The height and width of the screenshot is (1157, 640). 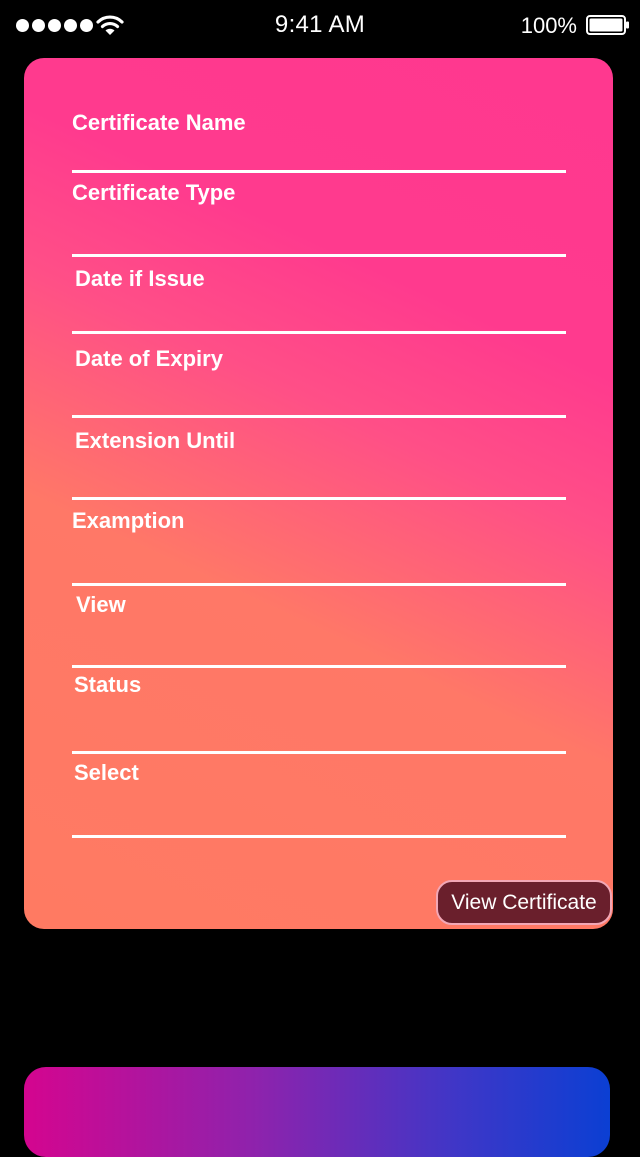 What do you see at coordinates (106, 772) in the screenshot?
I see `field-label: Select` at bounding box center [106, 772].